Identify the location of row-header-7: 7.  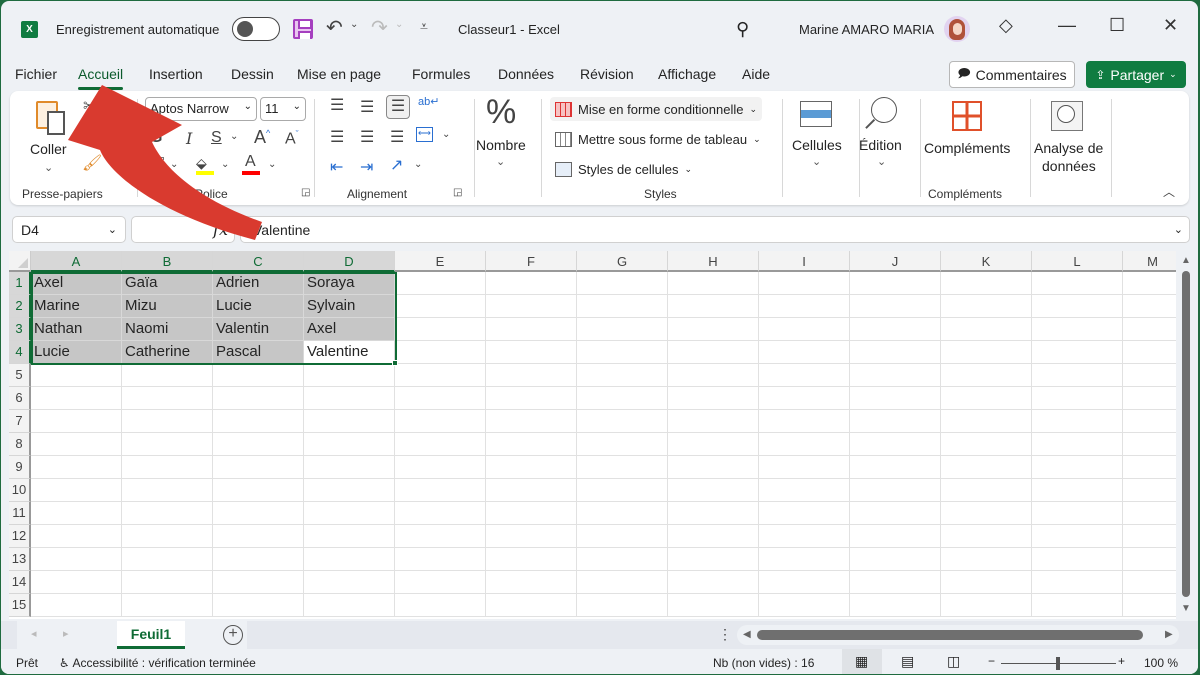
(20, 421).